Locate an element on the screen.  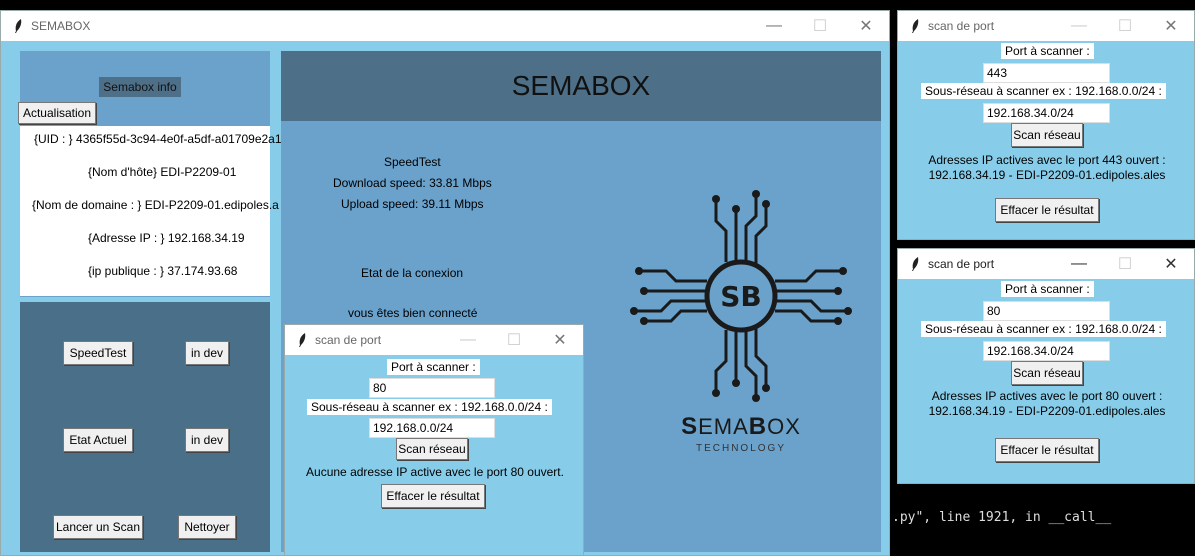
refresh-button: Actualisation is located at coordinates (57, 113).